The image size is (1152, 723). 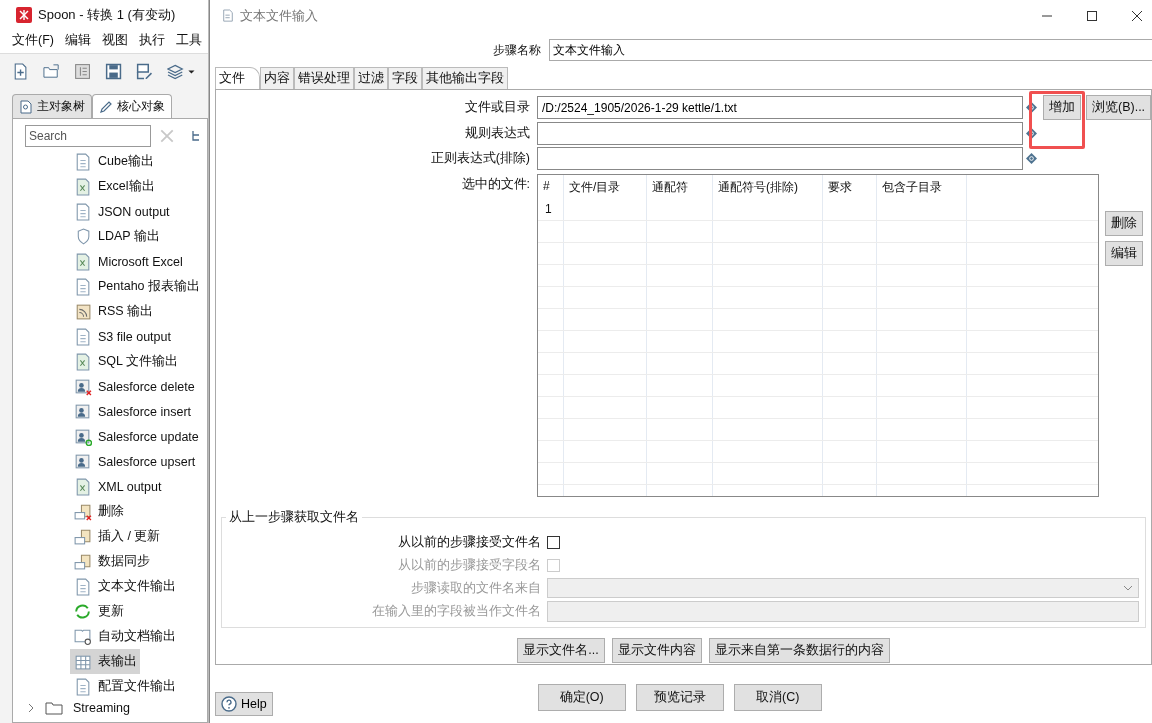 What do you see at coordinates (124, 636) in the screenshot?
I see `tree-item: 自动文档输出` at bounding box center [124, 636].